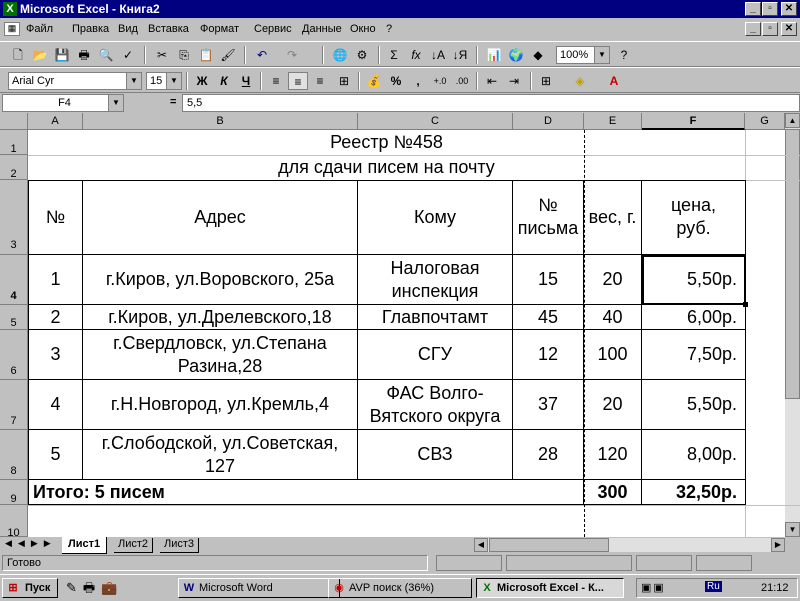 This screenshot has height=601, width=800. I want to click on scroll-left-icon: ◀, so click(481, 545).